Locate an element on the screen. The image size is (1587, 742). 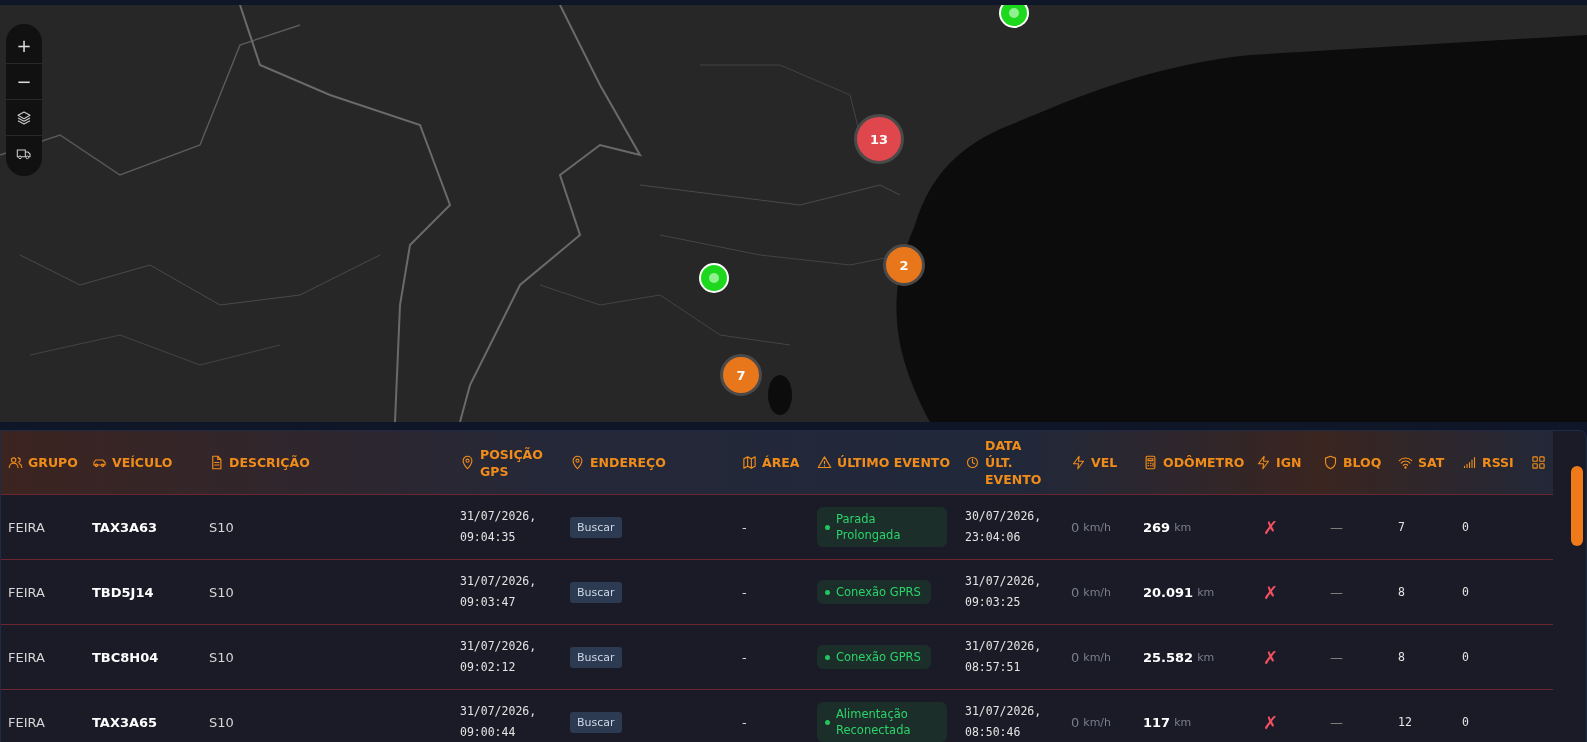
shield-icon is located at coordinates (1330, 462).